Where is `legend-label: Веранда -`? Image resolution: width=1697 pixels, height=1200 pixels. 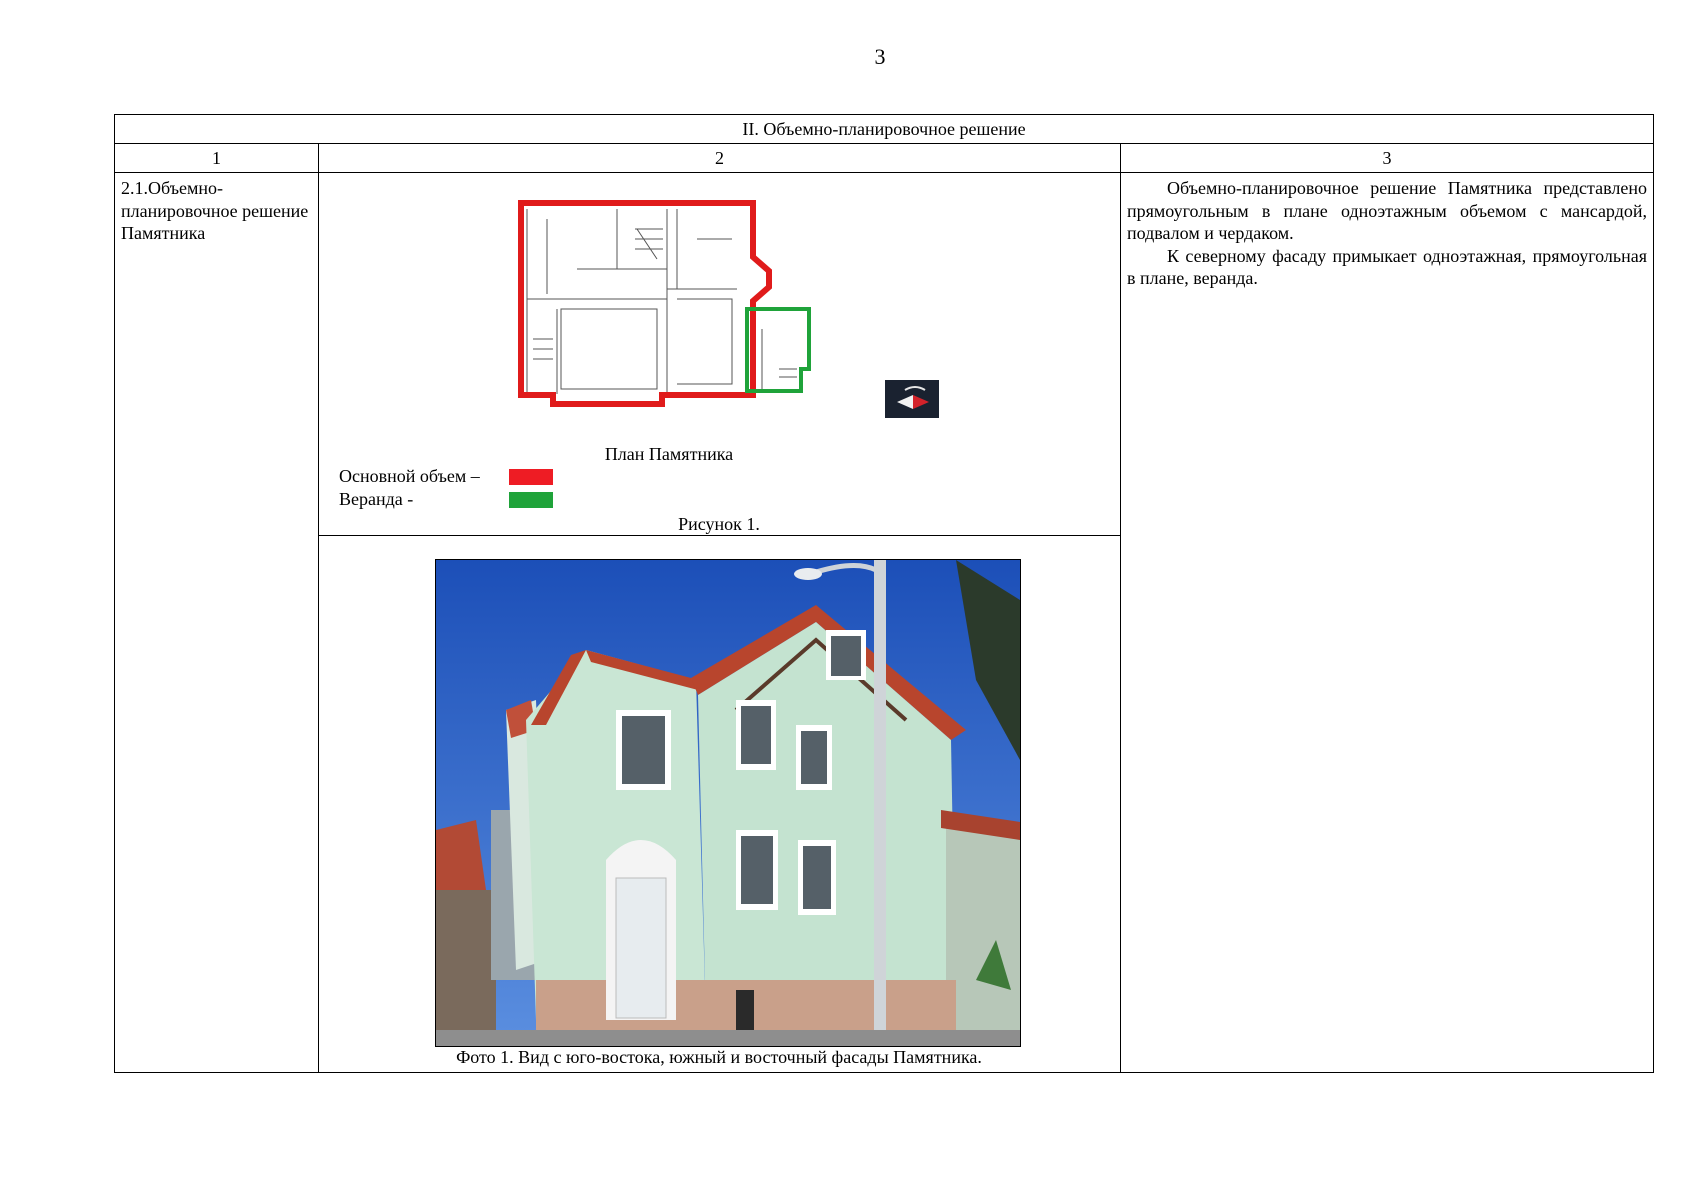
legend-label: Веранда - is located at coordinates (376, 499).